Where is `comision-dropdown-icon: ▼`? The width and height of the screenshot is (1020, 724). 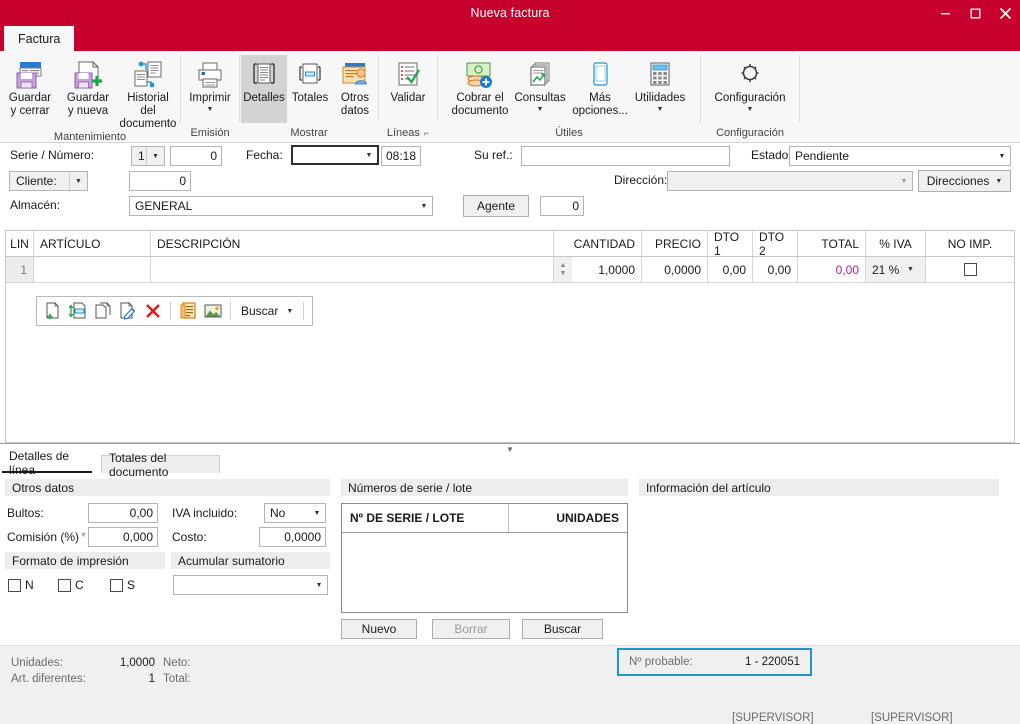
comision-dropdown-icon: ▼ is located at coordinates (83, 535).